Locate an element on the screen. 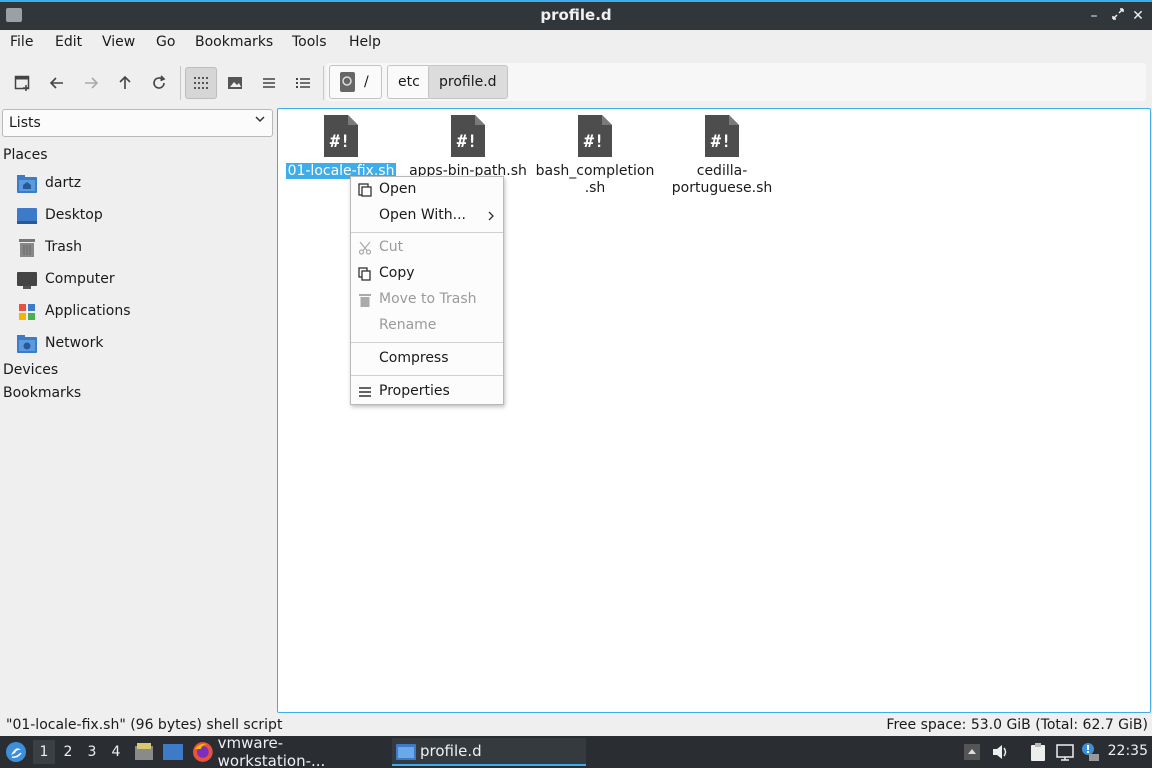 Image resolution: width=1152 pixels, height=768 pixels. toolbar-separator is located at coordinates (180, 83).